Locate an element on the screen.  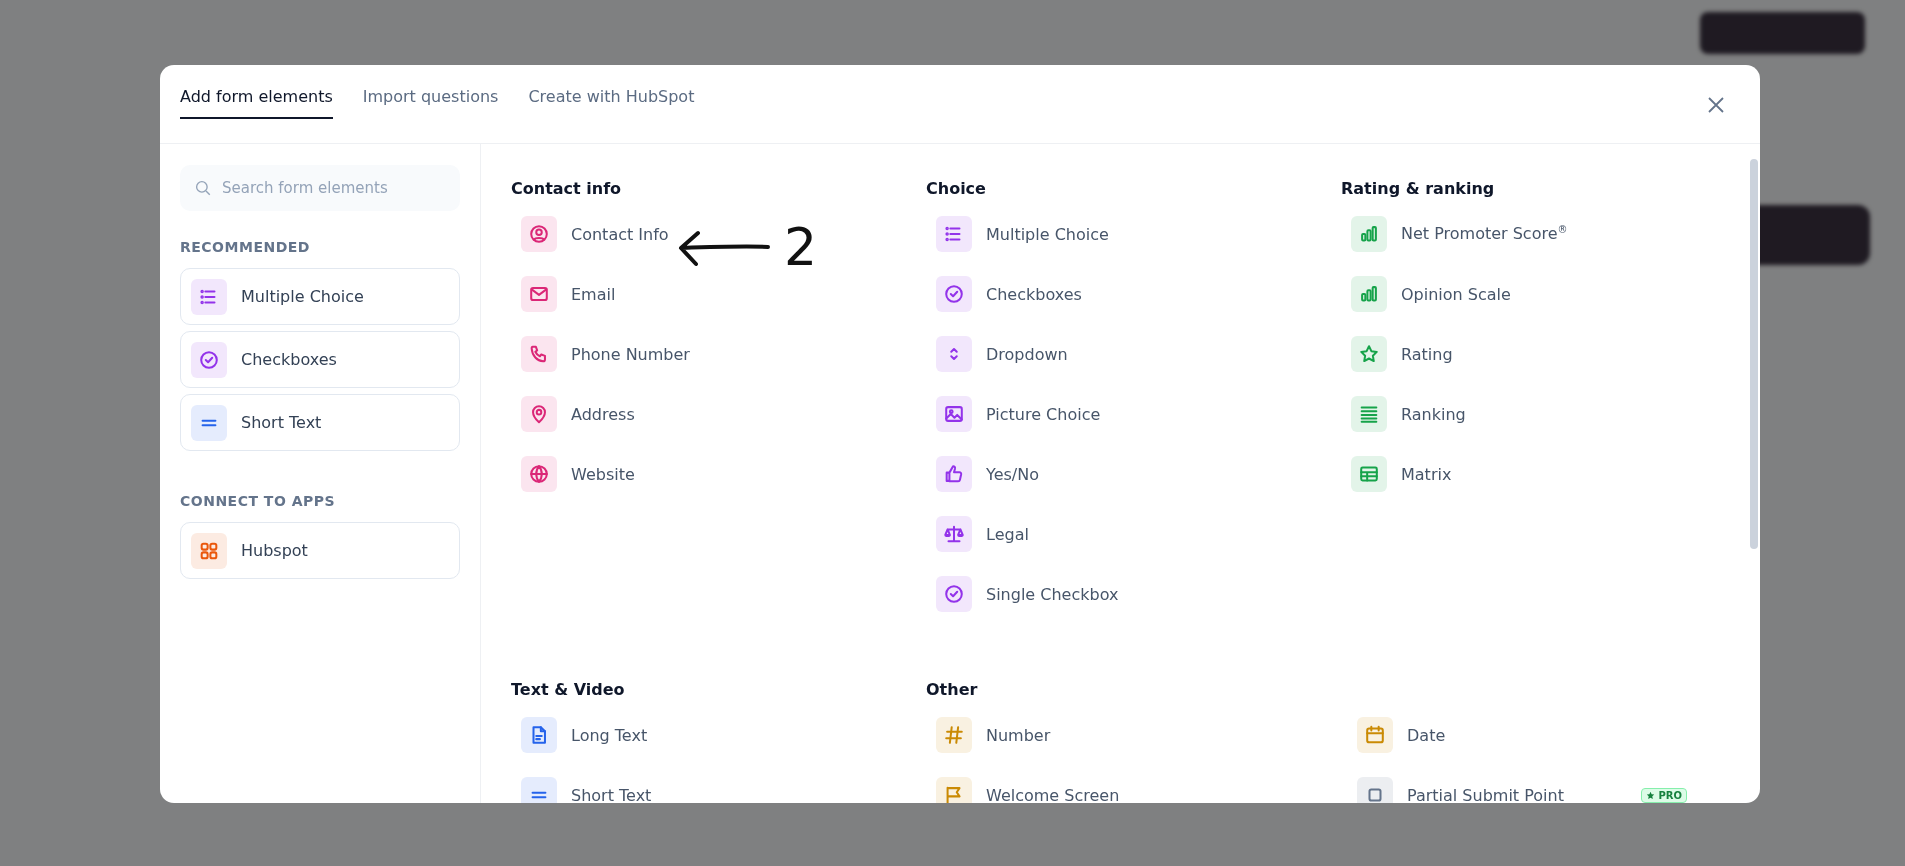
close-icon is located at coordinates (1716, 105).